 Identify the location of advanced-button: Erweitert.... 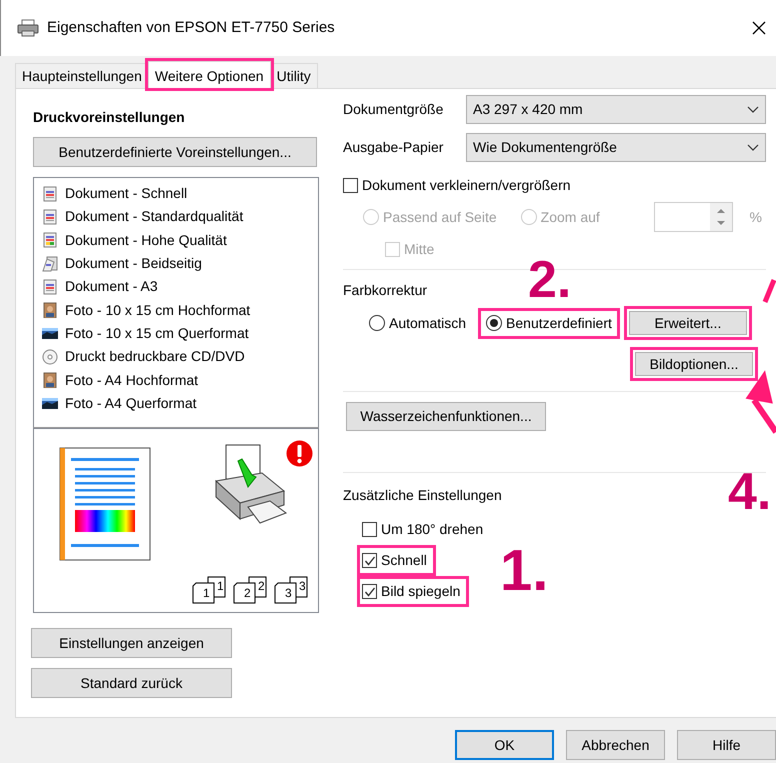
(687, 323).